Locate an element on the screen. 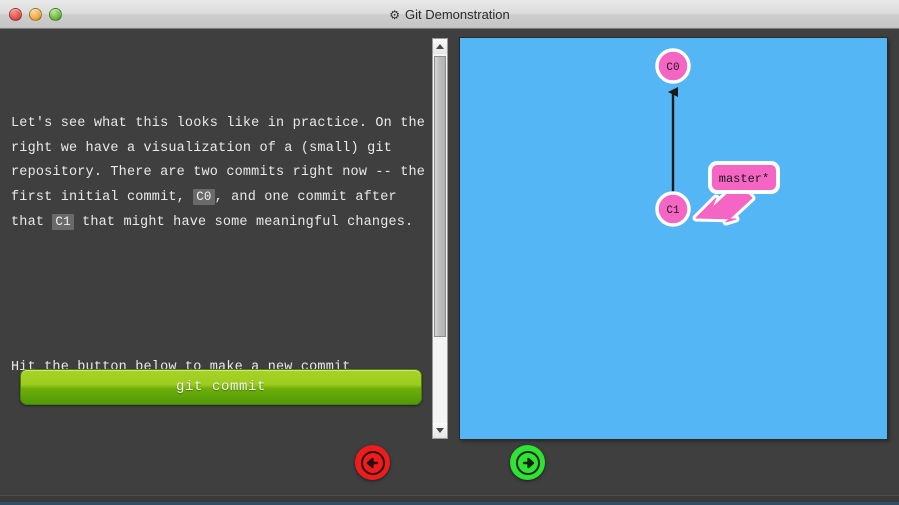  minimize-window-button is located at coordinates (35, 14).